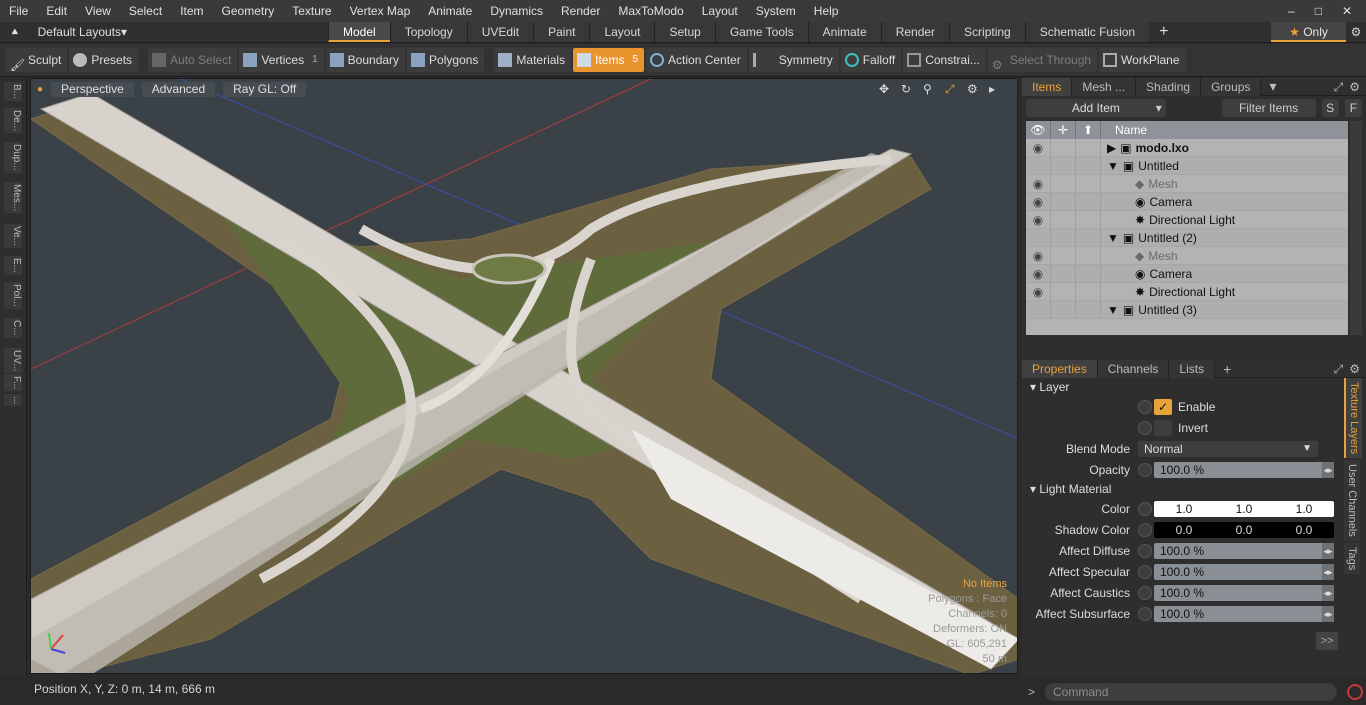 This screenshot has height=705, width=1366. I want to click on light-material-section-header: ▾ Light Material, so click(1194, 489).